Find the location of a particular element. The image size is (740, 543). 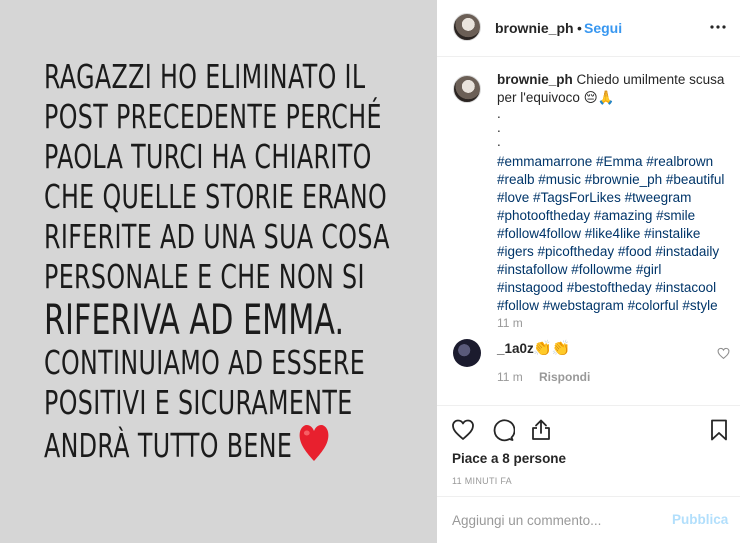

post-timestamp: 11 MINUTI FA is located at coordinates (482, 481).